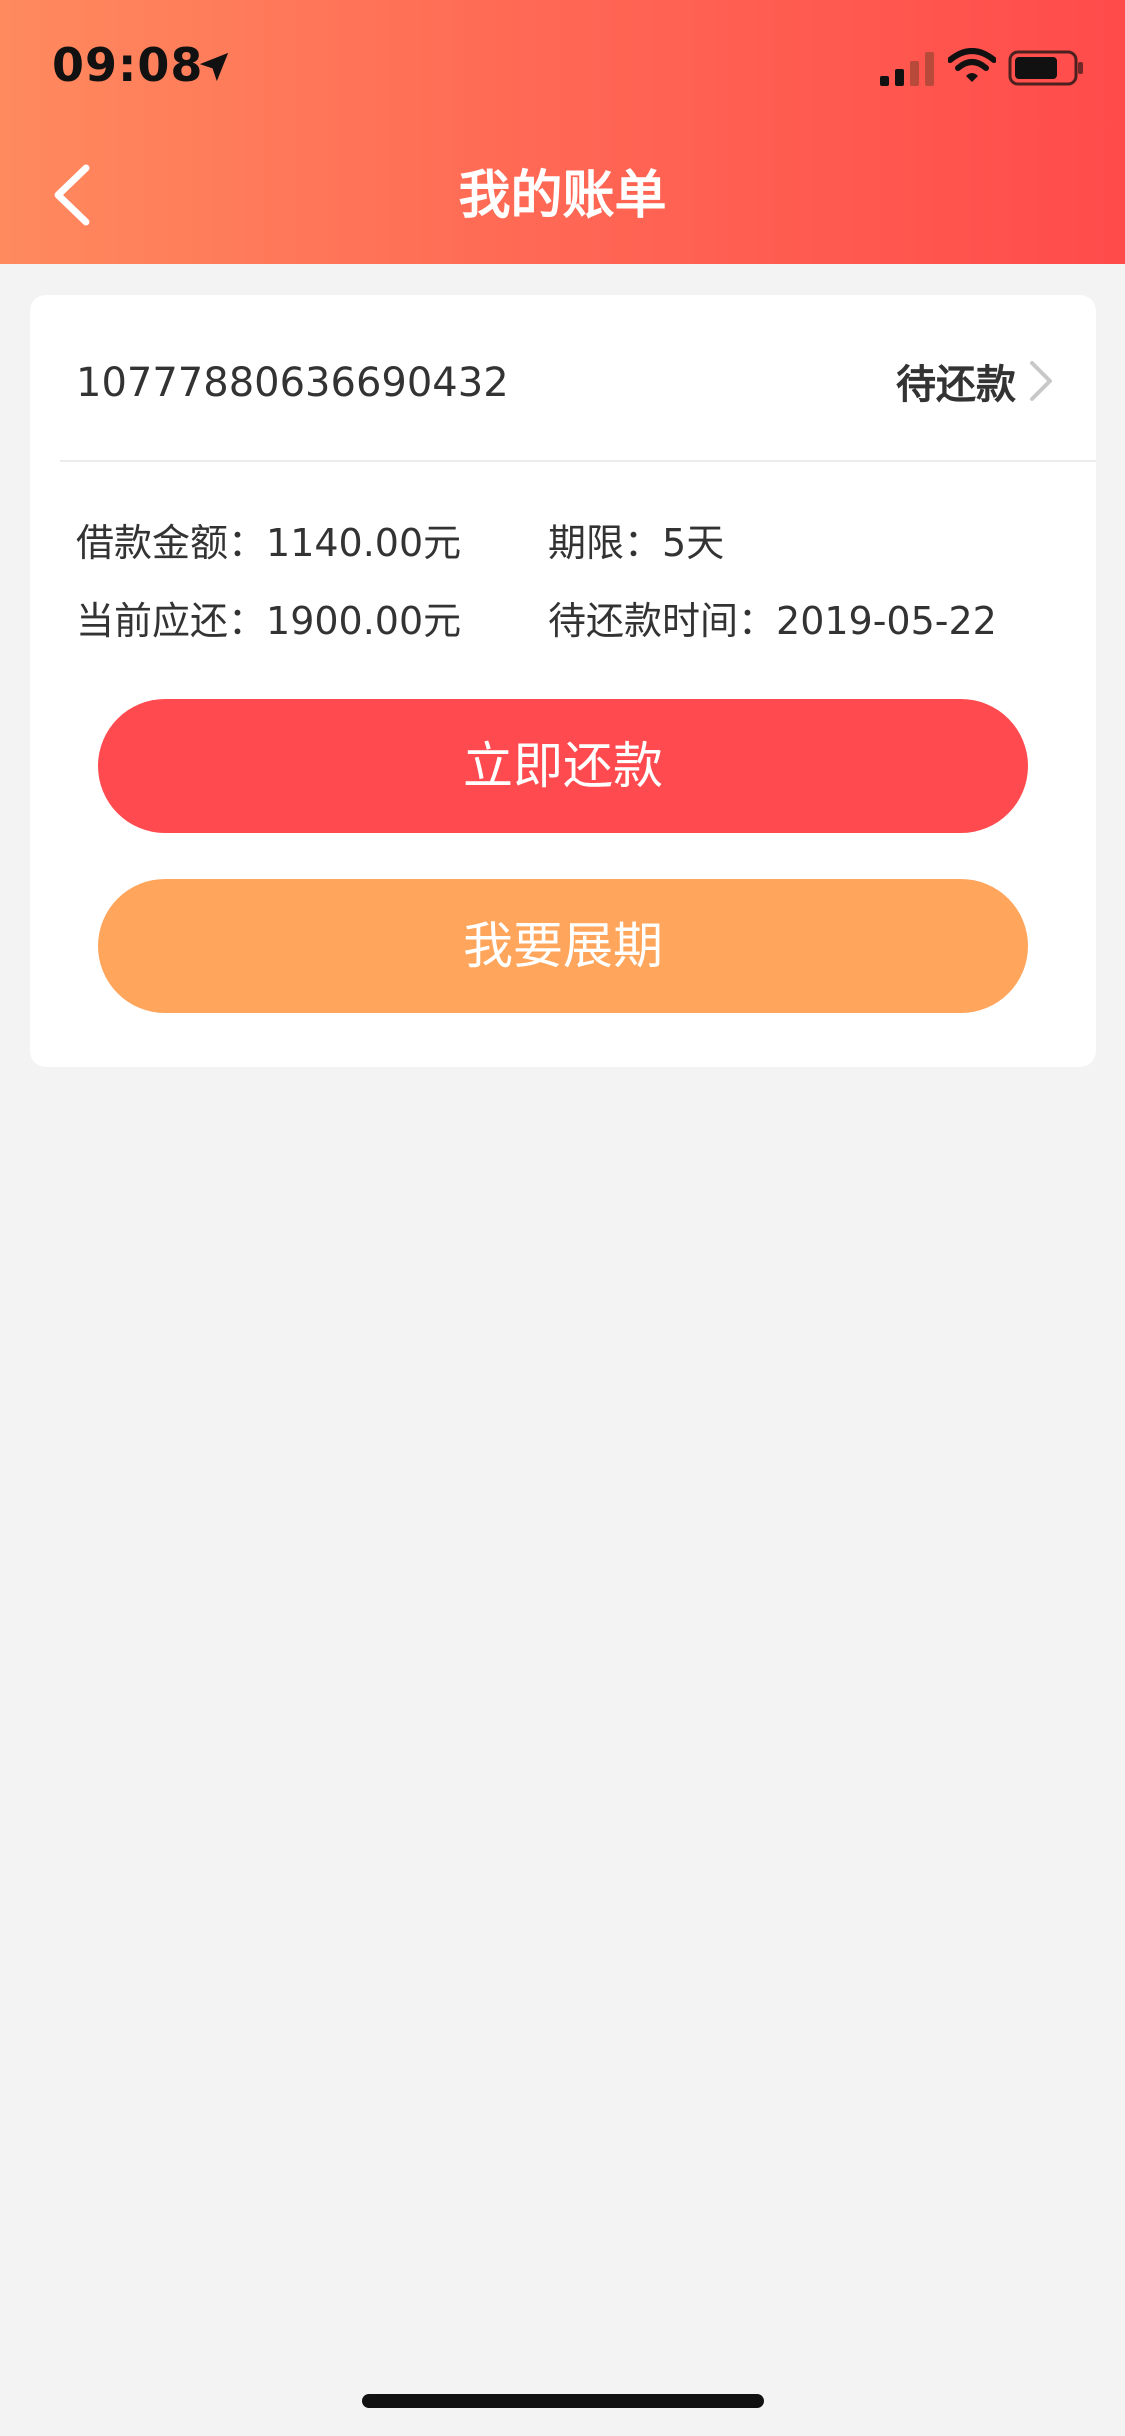 The width and height of the screenshot is (1125, 2436). I want to click on loan-amount-value: 1140.00元, so click(364, 543).